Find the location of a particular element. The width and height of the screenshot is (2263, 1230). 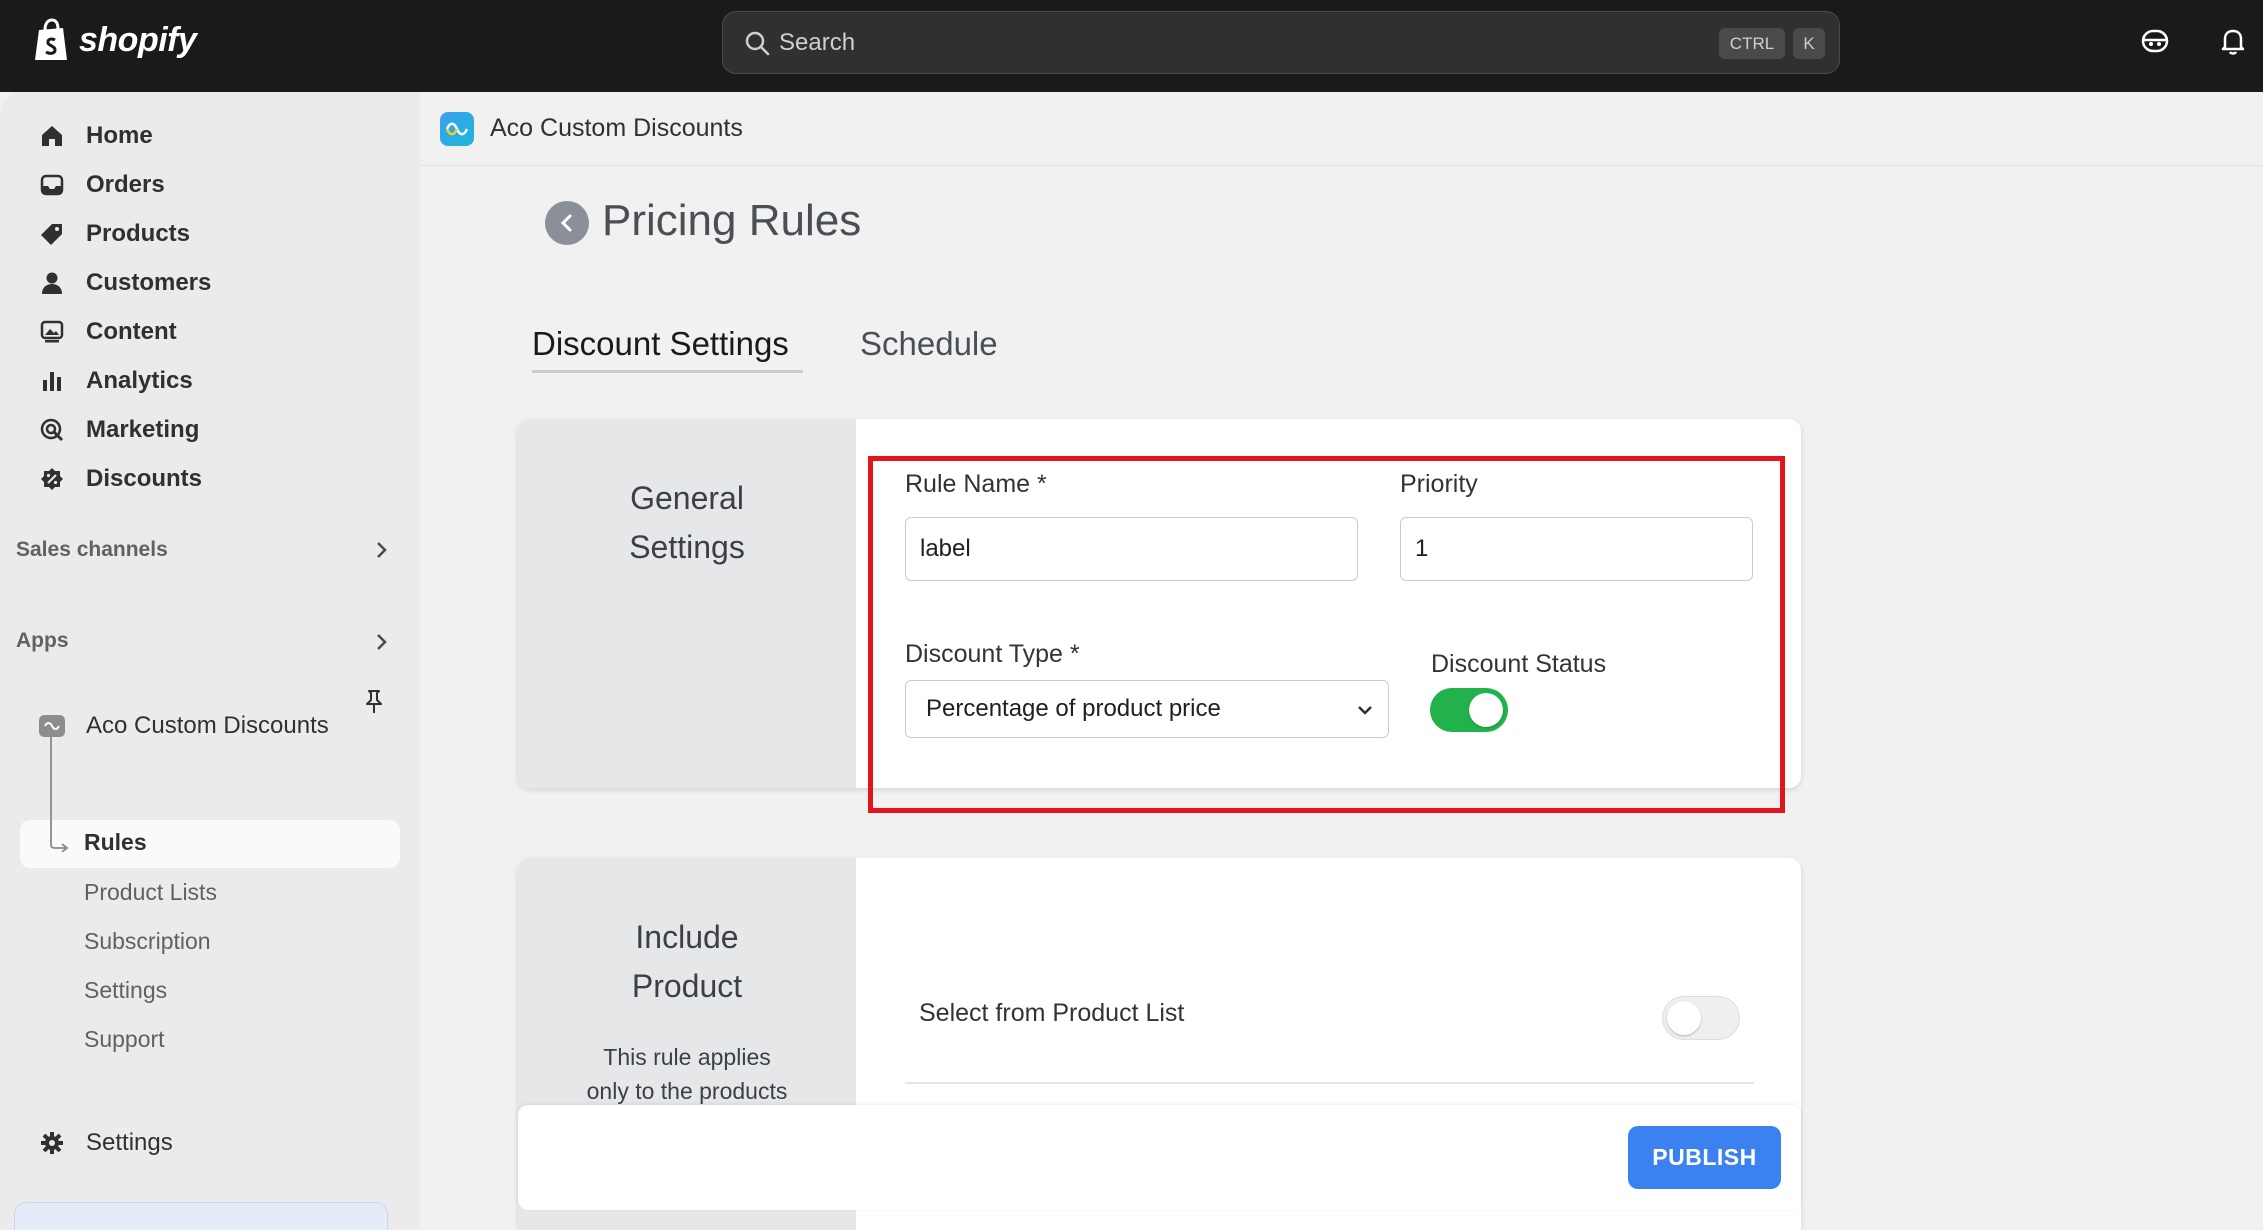

person-icon is located at coordinates (52, 283).